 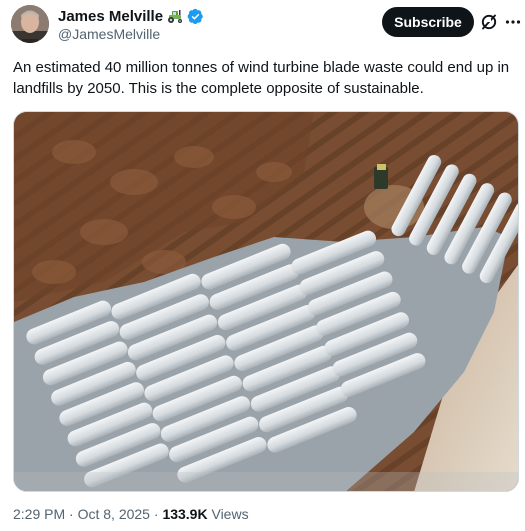 I want to click on subscribe-button: Subscribe, so click(x=428, y=22).